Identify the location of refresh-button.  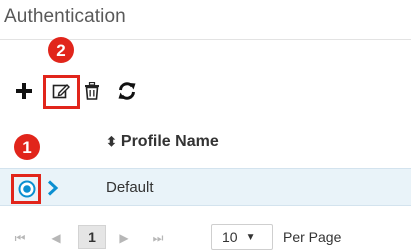
(127, 91).